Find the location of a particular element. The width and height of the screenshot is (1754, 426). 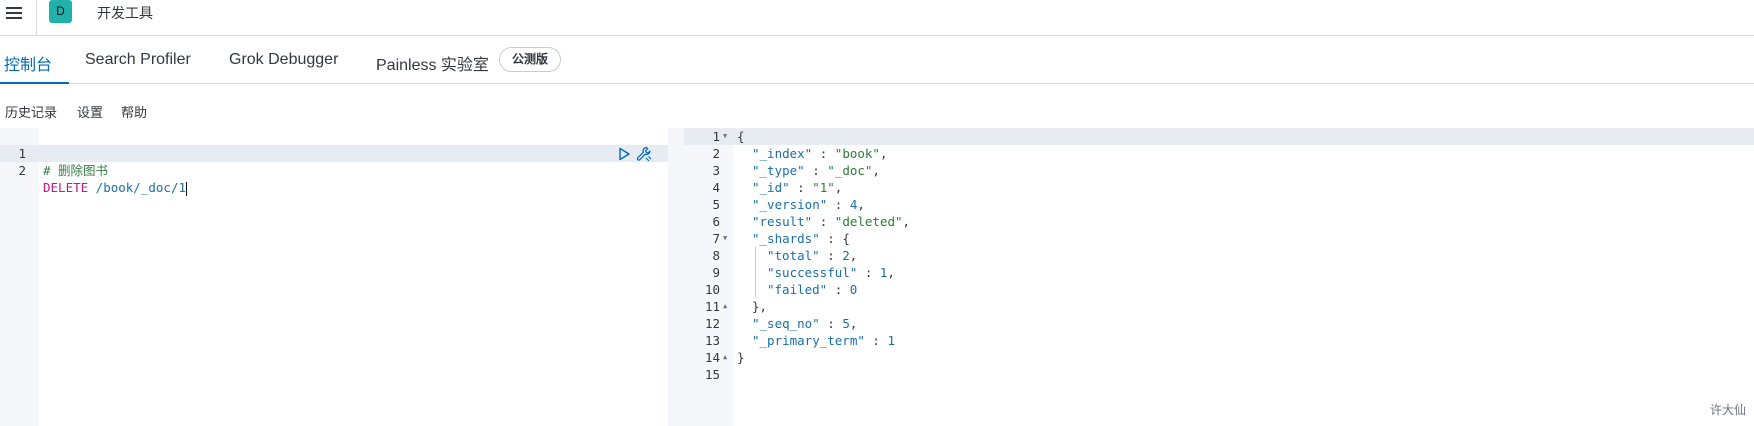

response-code: }, is located at coordinates (759, 306).